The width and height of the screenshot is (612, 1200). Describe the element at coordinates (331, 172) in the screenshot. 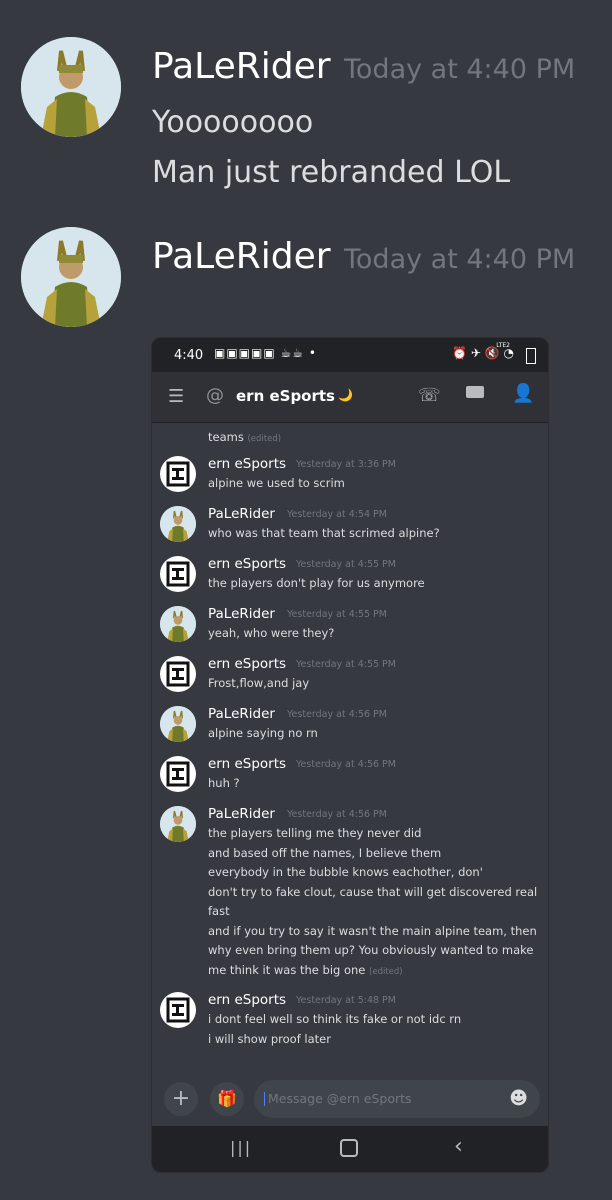

I see `message-text: Man just rebranded LOL` at that location.